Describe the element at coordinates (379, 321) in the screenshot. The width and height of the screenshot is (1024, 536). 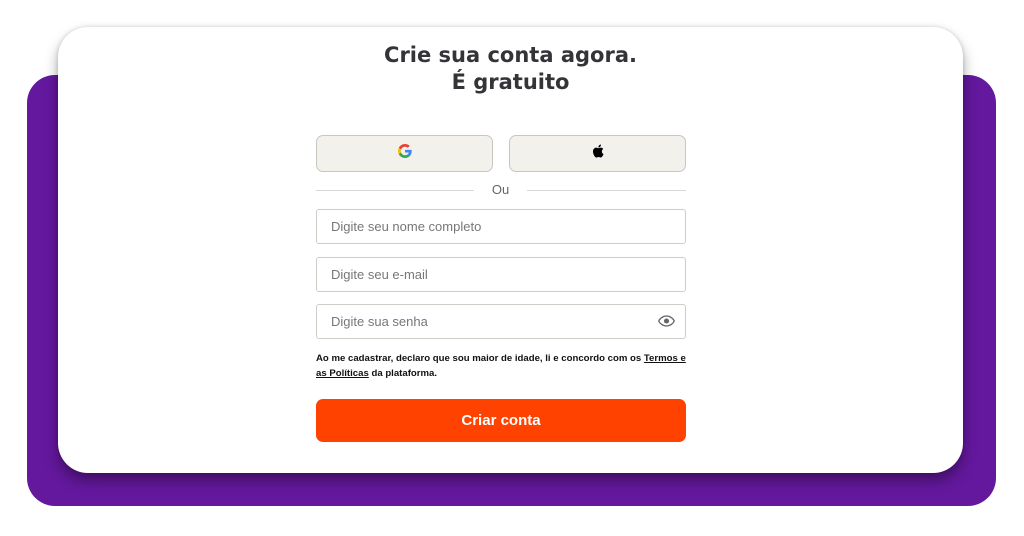
I see `password-placeholder: Digite sua senha` at that location.